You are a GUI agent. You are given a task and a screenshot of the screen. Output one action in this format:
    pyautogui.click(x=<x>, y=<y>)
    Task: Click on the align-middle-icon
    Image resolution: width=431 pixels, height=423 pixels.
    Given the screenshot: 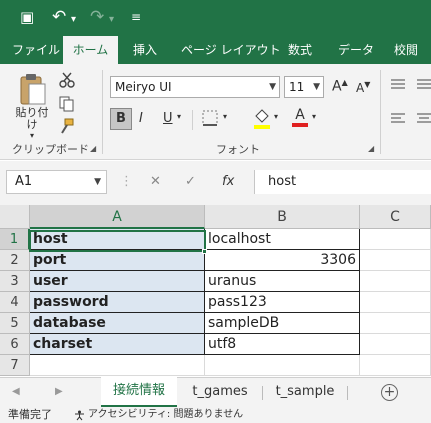 What is the action you would take?
    pyautogui.click(x=423, y=84)
    